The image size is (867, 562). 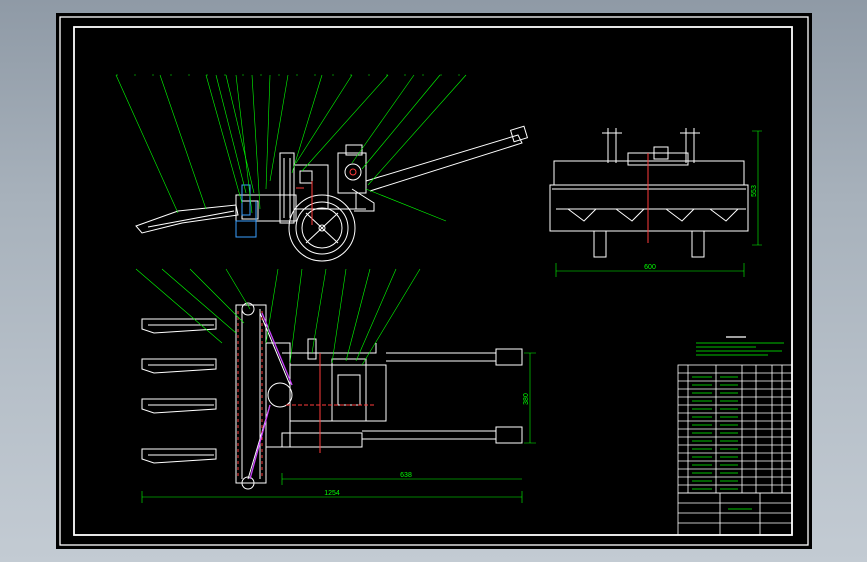 What do you see at coordinates (649, 193) in the screenshot?
I see `front-view` at bounding box center [649, 193].